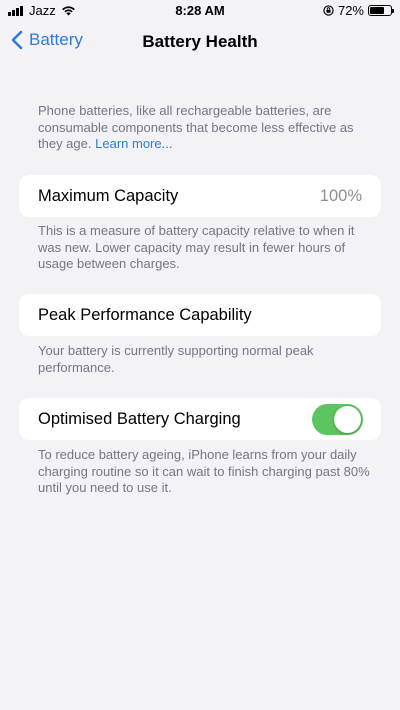 The image size is (400, 710). I want to click on maximum-capacity-cell: Maximum Capacity 100%, so click(200, 196).